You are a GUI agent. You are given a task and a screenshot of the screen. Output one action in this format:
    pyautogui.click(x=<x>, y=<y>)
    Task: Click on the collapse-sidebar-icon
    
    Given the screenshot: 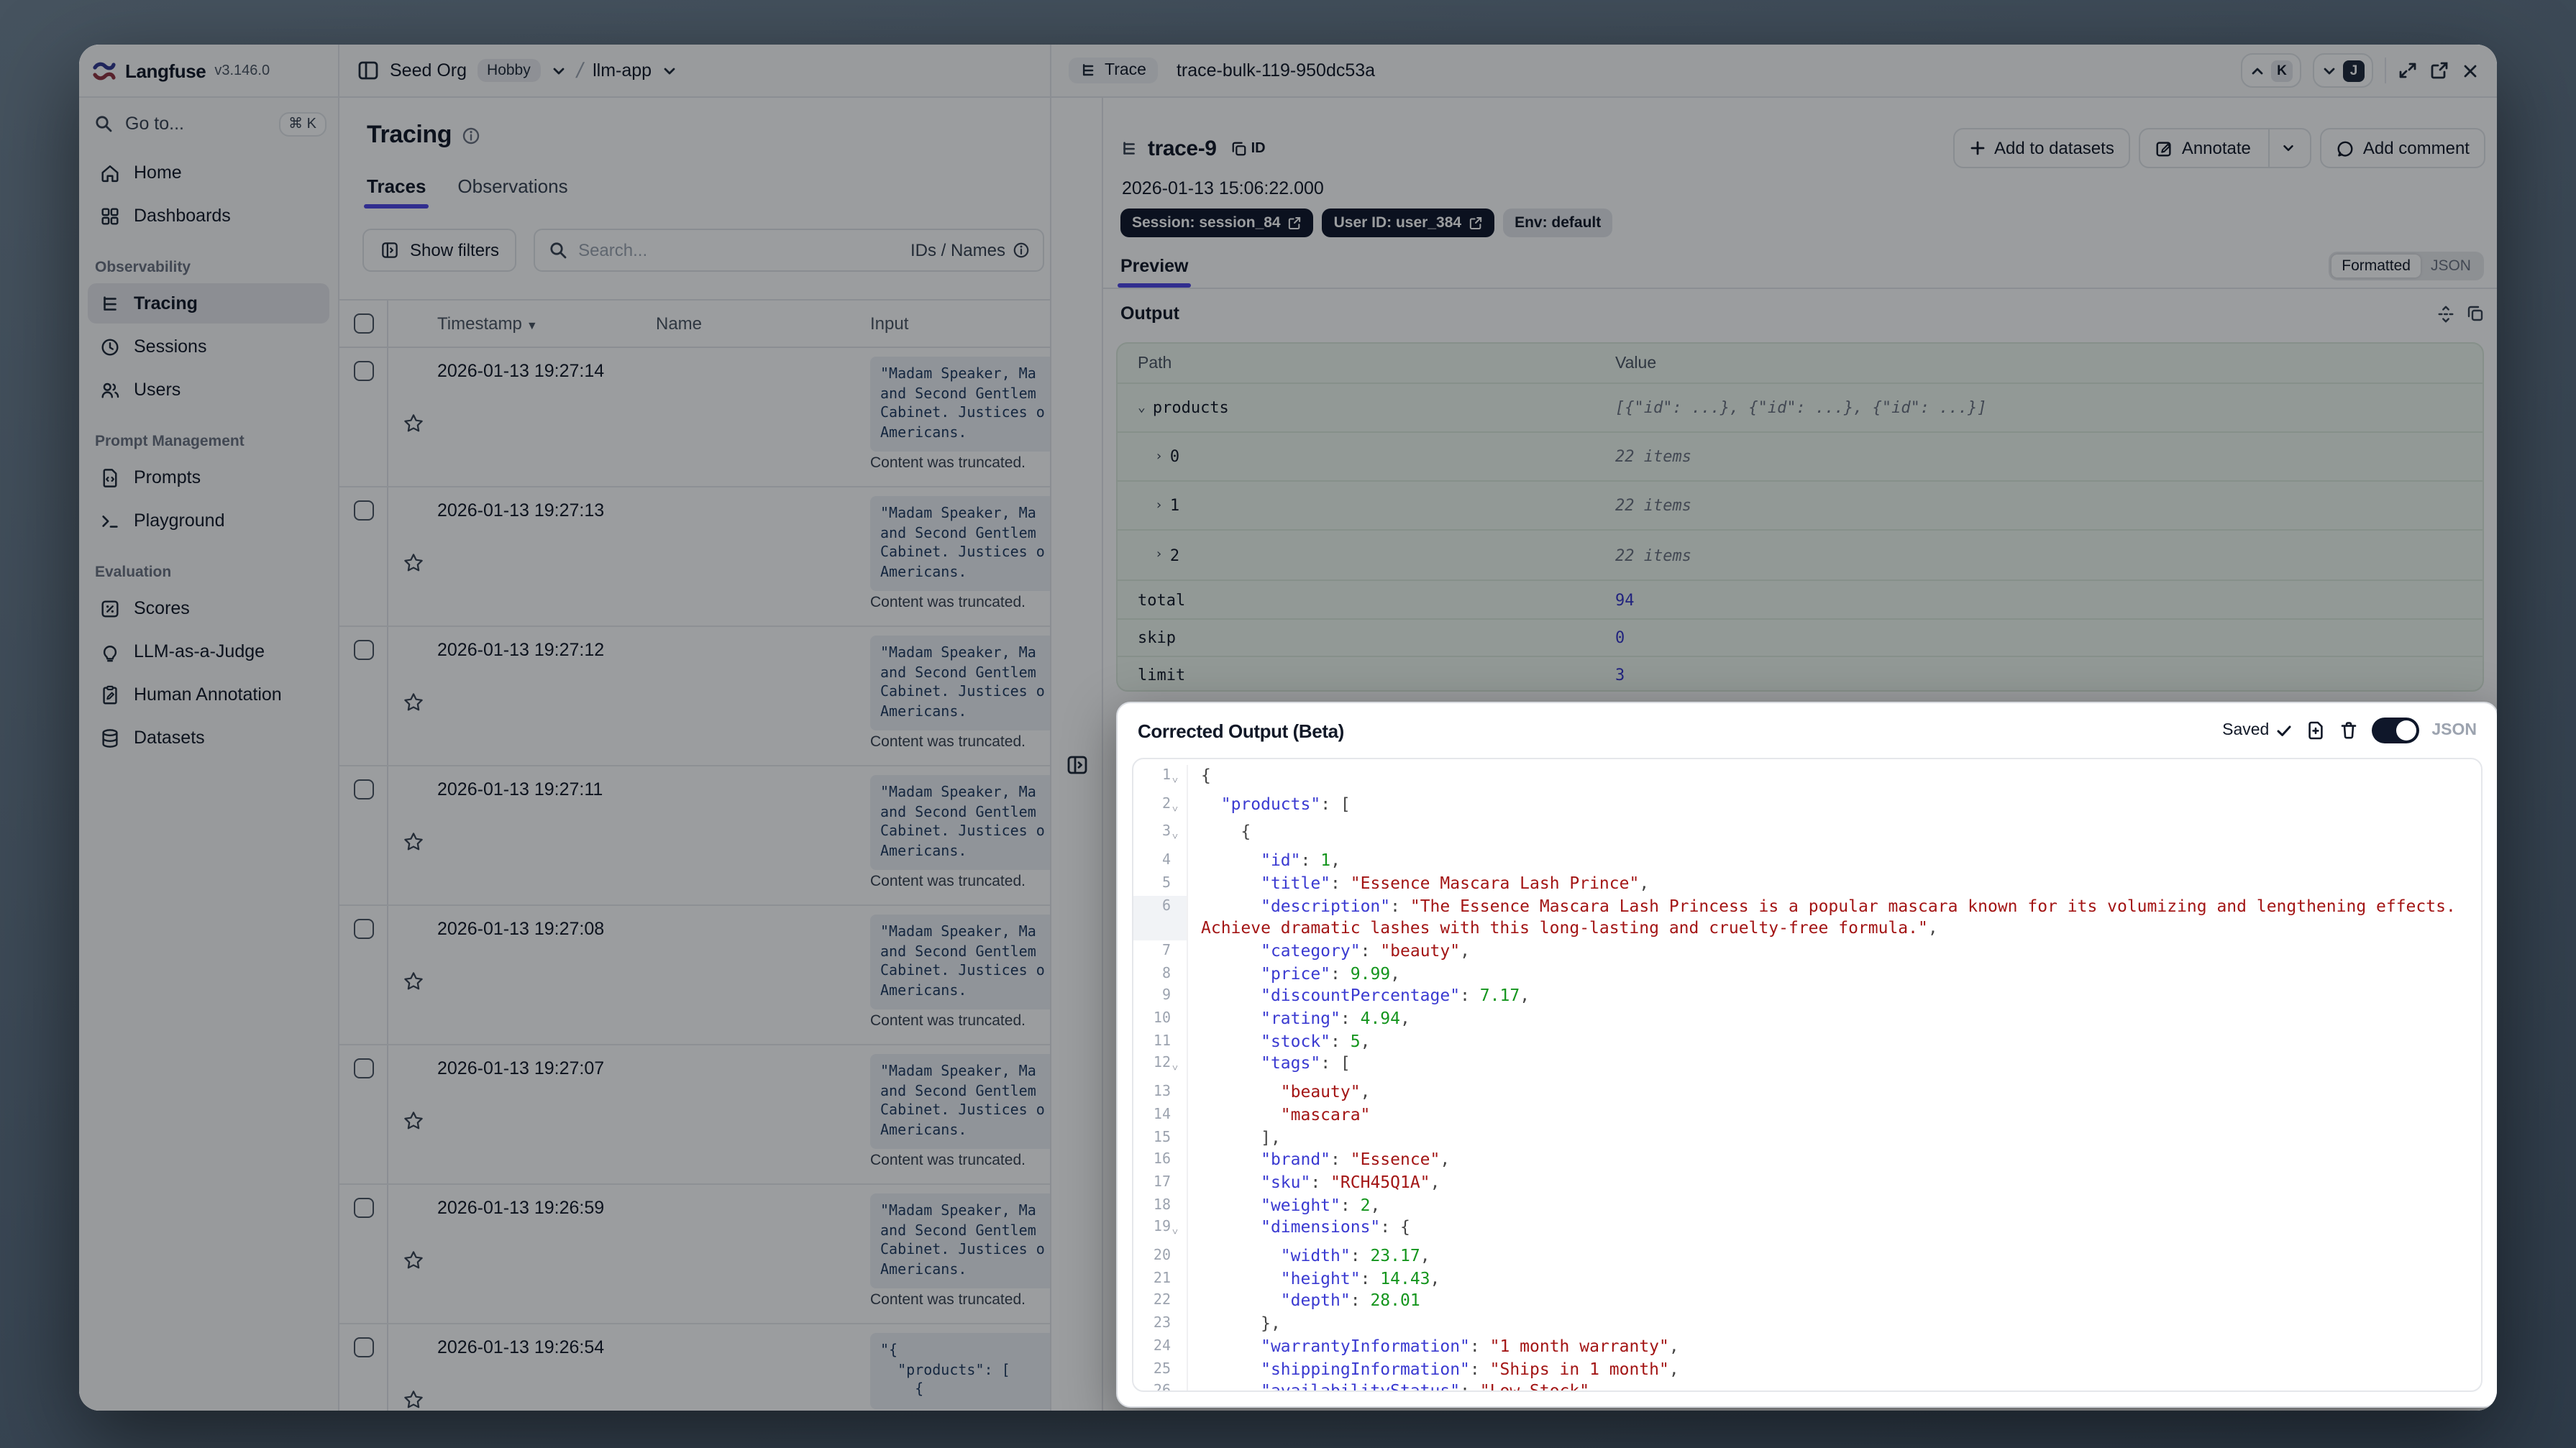 What is the action you would take?
    pyautogui.click(x=368, y=70)
    